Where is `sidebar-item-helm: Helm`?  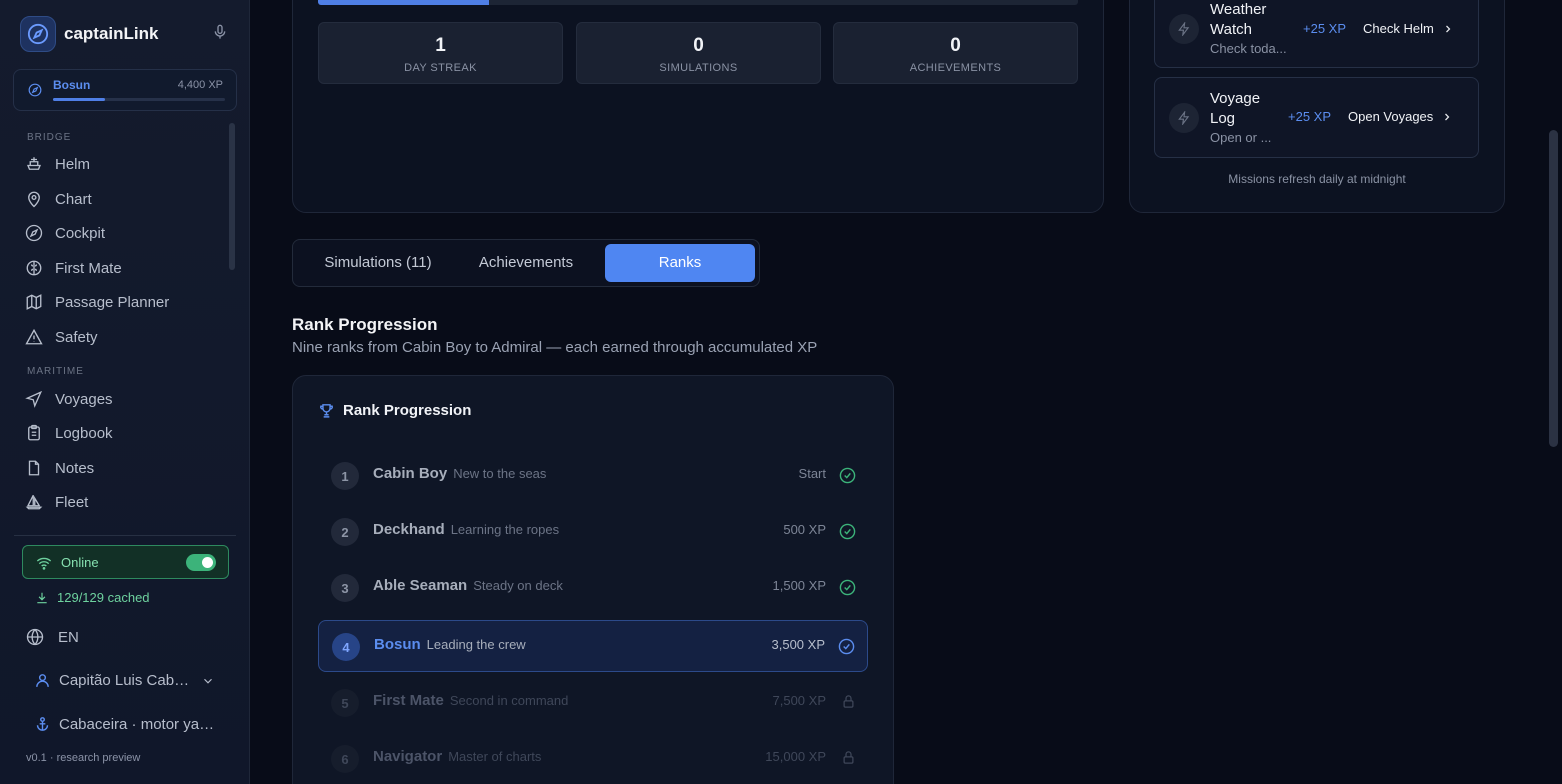
sidebar-item-helm: Helm is located at coordinates (57, 164).